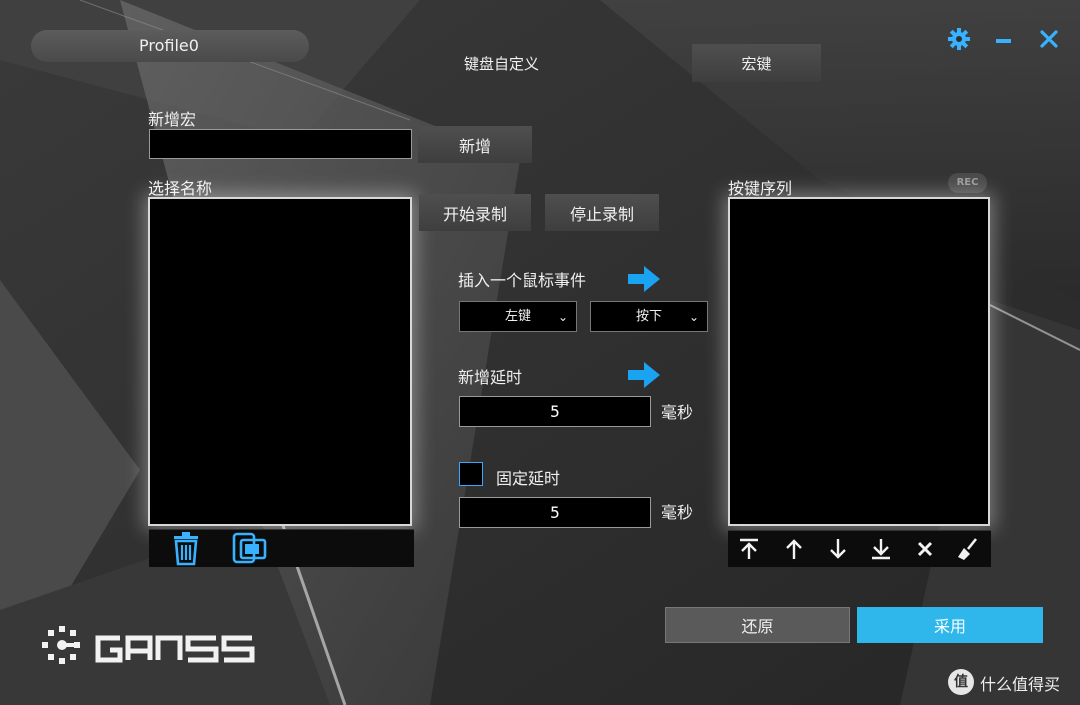 The height and width of the screenshot is (705, 1080). Describe the element at coordinates (950, 625) in the screenshot. I see `apply-button: 采用` at that location.